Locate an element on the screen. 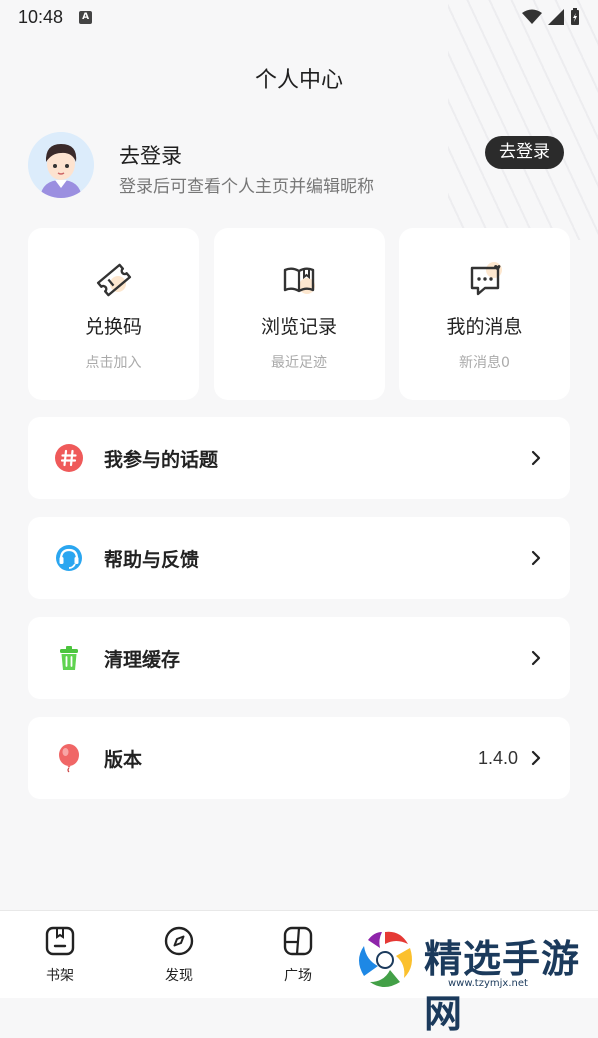 Image resolution: width=598 pixels, height=1038 pixels. tab-bookshelf: 书架 is located at coordinates (60, 955).